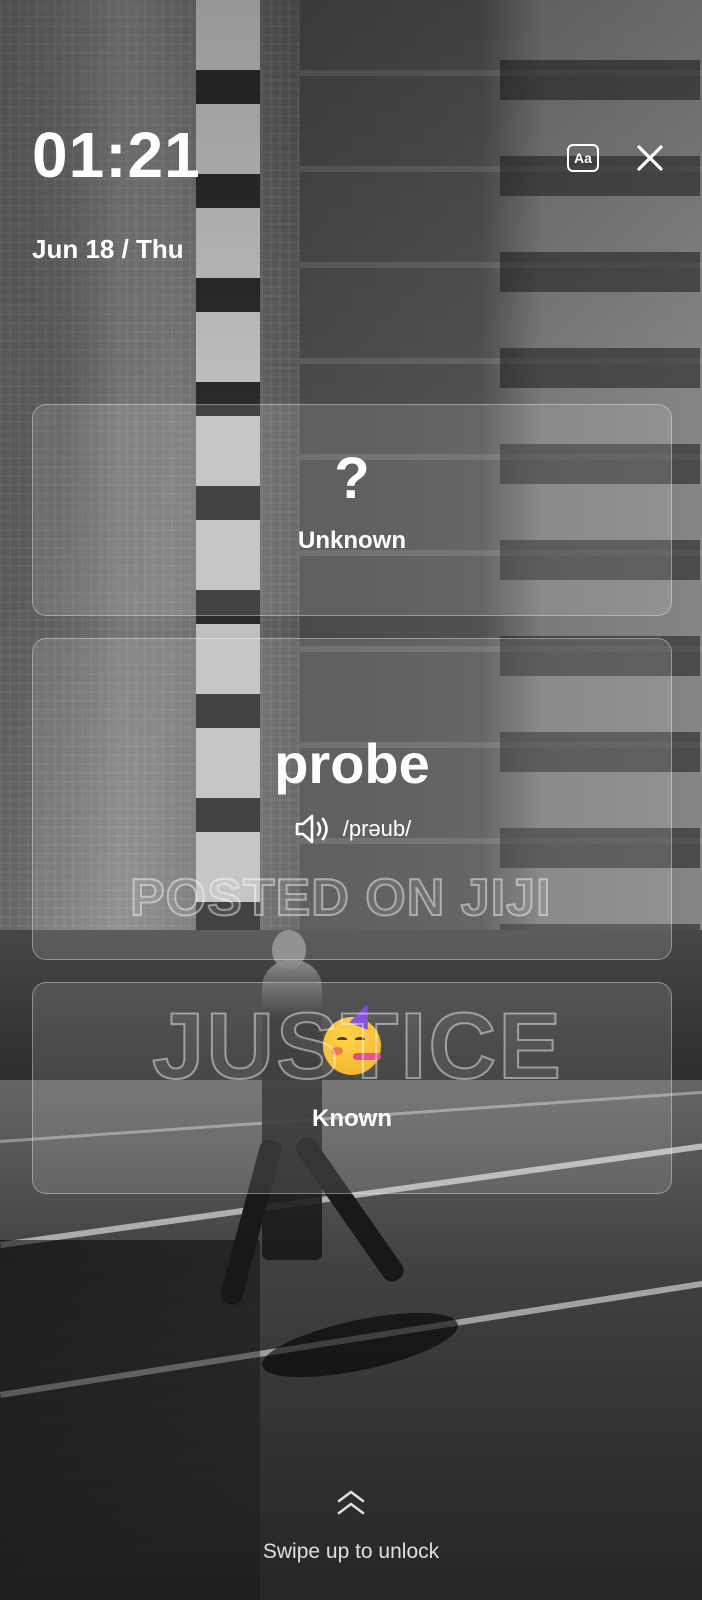 Image resolution: width=702 pixels, height=1600 pixels. I want to click on unknown-label: Unknown, so click(352, 540).